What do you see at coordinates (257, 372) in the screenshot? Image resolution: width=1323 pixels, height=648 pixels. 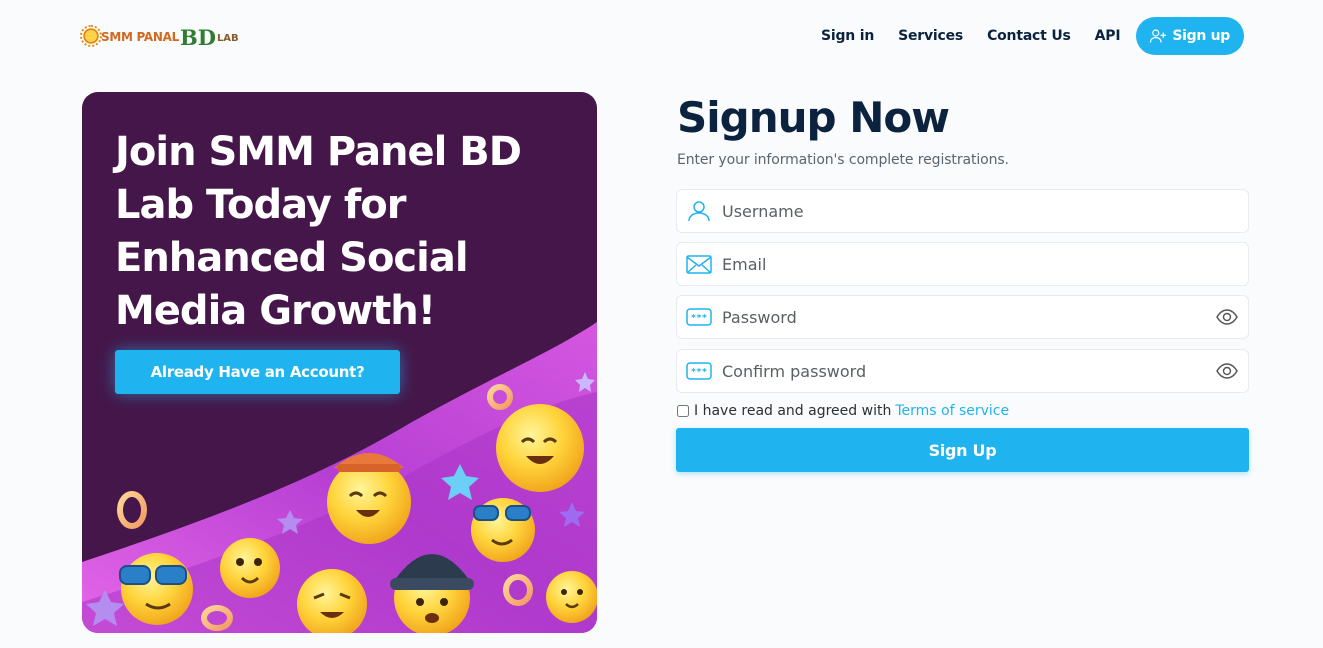 I see `already-have-account-button: Already Have an Account?` at bounding box center [257, 372].